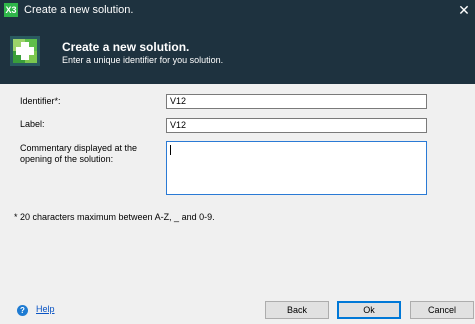 The height and width of the screenshot is (324, 475). I want to click on green-plus-cross-icon, so click(25, 51).